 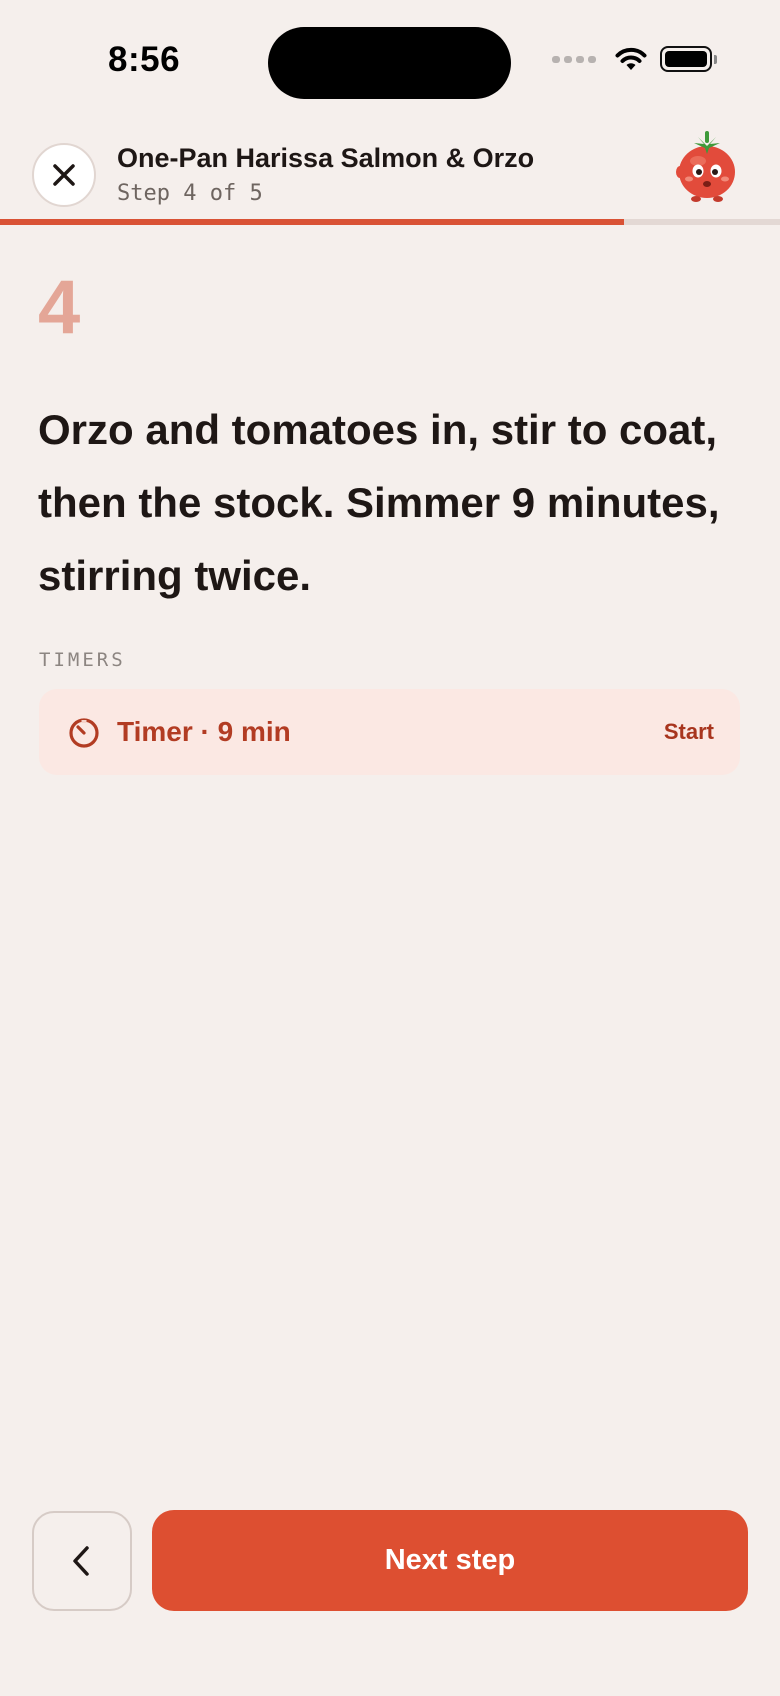 I want to click on chevron-left-icon, so click(x=81, y=1561).